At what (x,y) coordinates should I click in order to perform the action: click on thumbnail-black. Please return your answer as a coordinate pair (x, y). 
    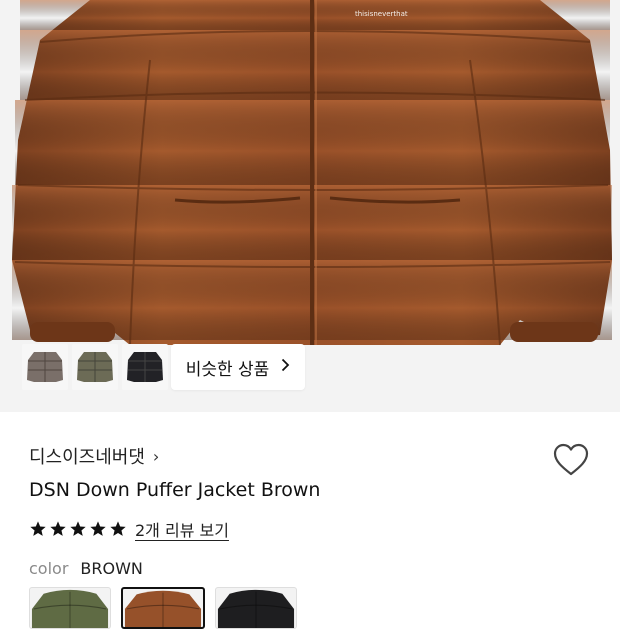
    Looking at the image, I should click on (145, 367).